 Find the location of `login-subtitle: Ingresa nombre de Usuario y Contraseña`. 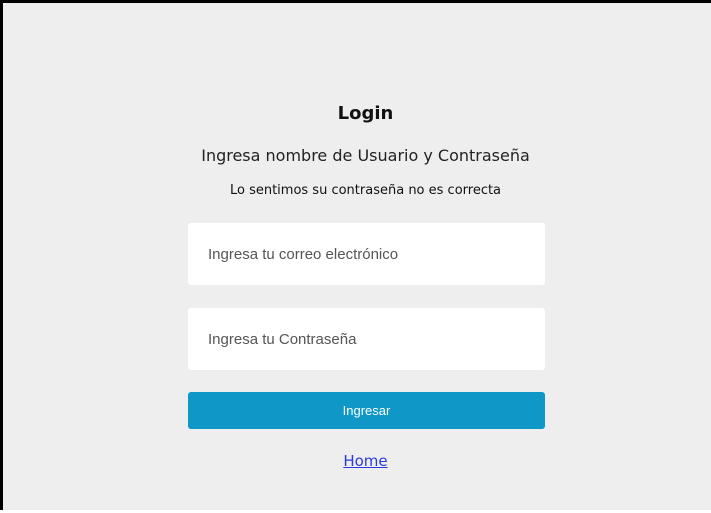

login-subtitle: Ingresa nombre de Usuario y Contraseña is located at coordinates (365, 155).